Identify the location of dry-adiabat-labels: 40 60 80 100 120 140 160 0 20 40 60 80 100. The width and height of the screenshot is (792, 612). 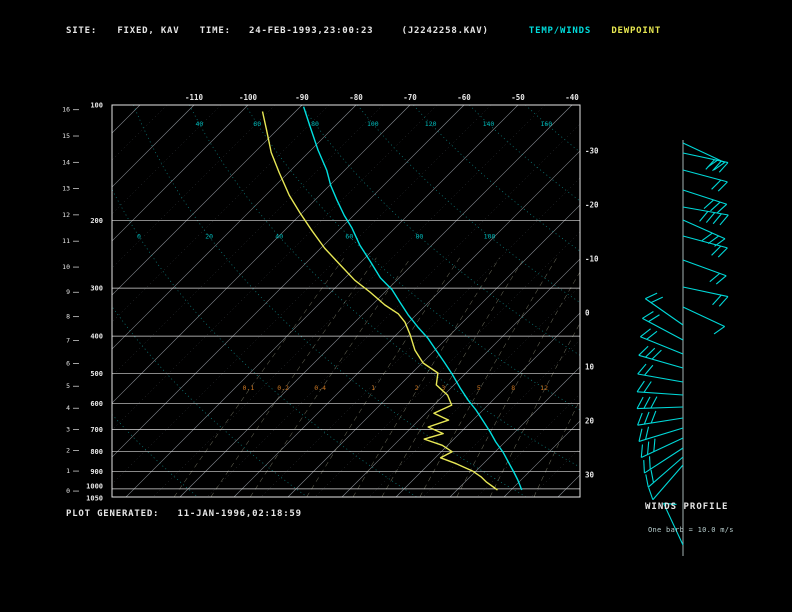
(344, 180).